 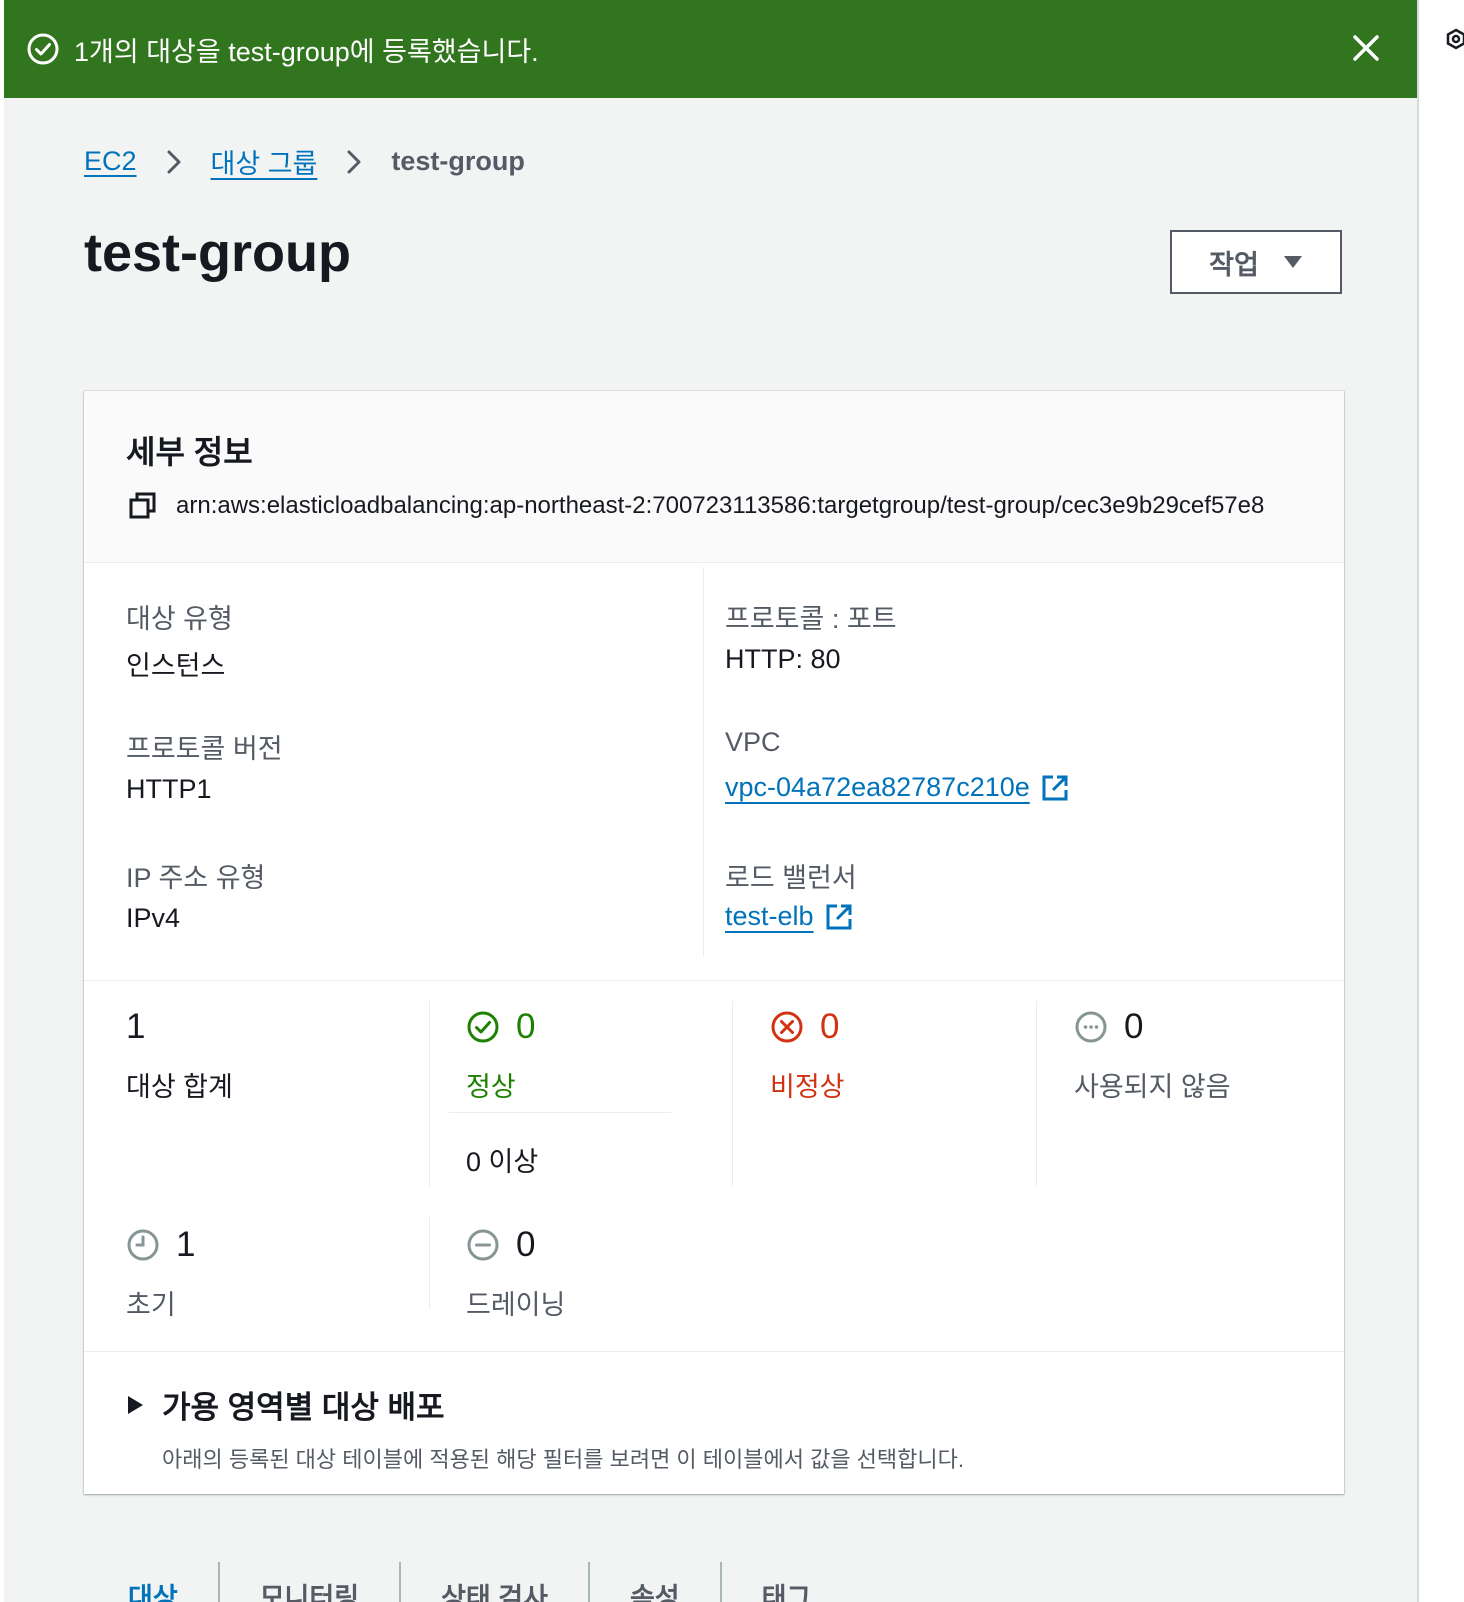 What do you see at coordinates (877, 787) in the screenshot?
I see `vpc-link-text: vpc-04a72ea82787c210e` at bounding box center [877, 787].